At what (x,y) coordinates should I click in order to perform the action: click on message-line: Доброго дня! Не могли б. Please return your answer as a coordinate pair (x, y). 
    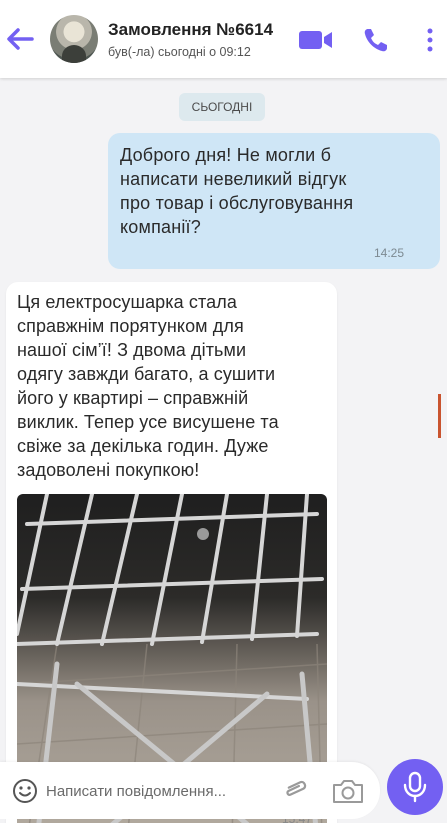
    Looking at the image, I should click on (226, 155).